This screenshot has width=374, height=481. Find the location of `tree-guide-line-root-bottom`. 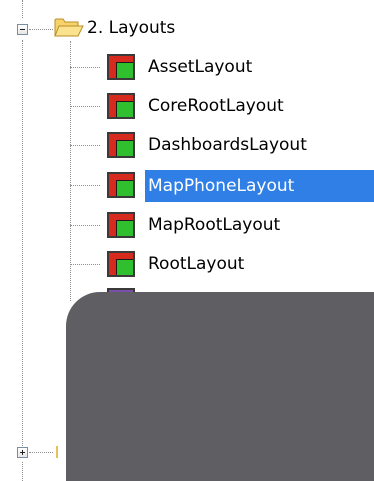

tree-guide-line-root-bottom is located at coordinates (22, 471).